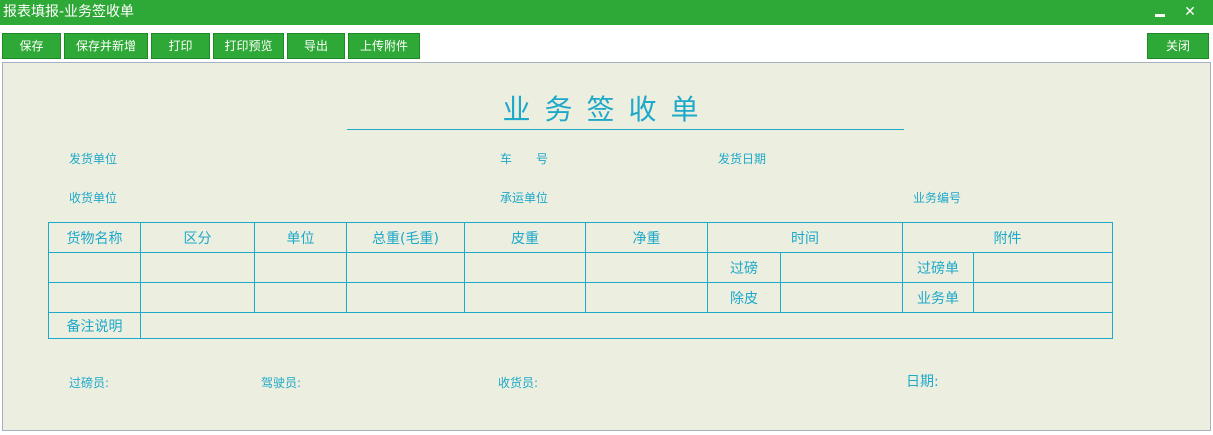 This screenshot has width=1213, height=435. I want to click on biz-no-label: 业务编号, so click(937, 198).